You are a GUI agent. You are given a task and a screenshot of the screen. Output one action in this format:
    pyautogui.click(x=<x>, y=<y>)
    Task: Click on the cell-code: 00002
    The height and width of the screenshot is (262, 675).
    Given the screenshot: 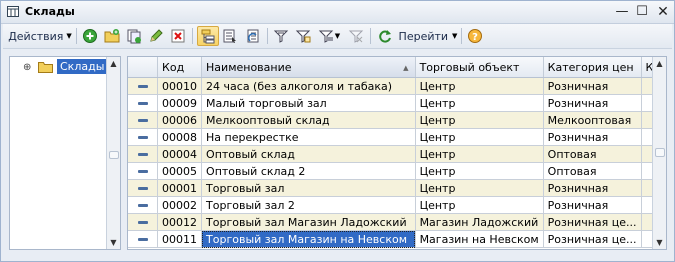 What is the action you would take?
    pyautogui.click(x=180, y=205)
    